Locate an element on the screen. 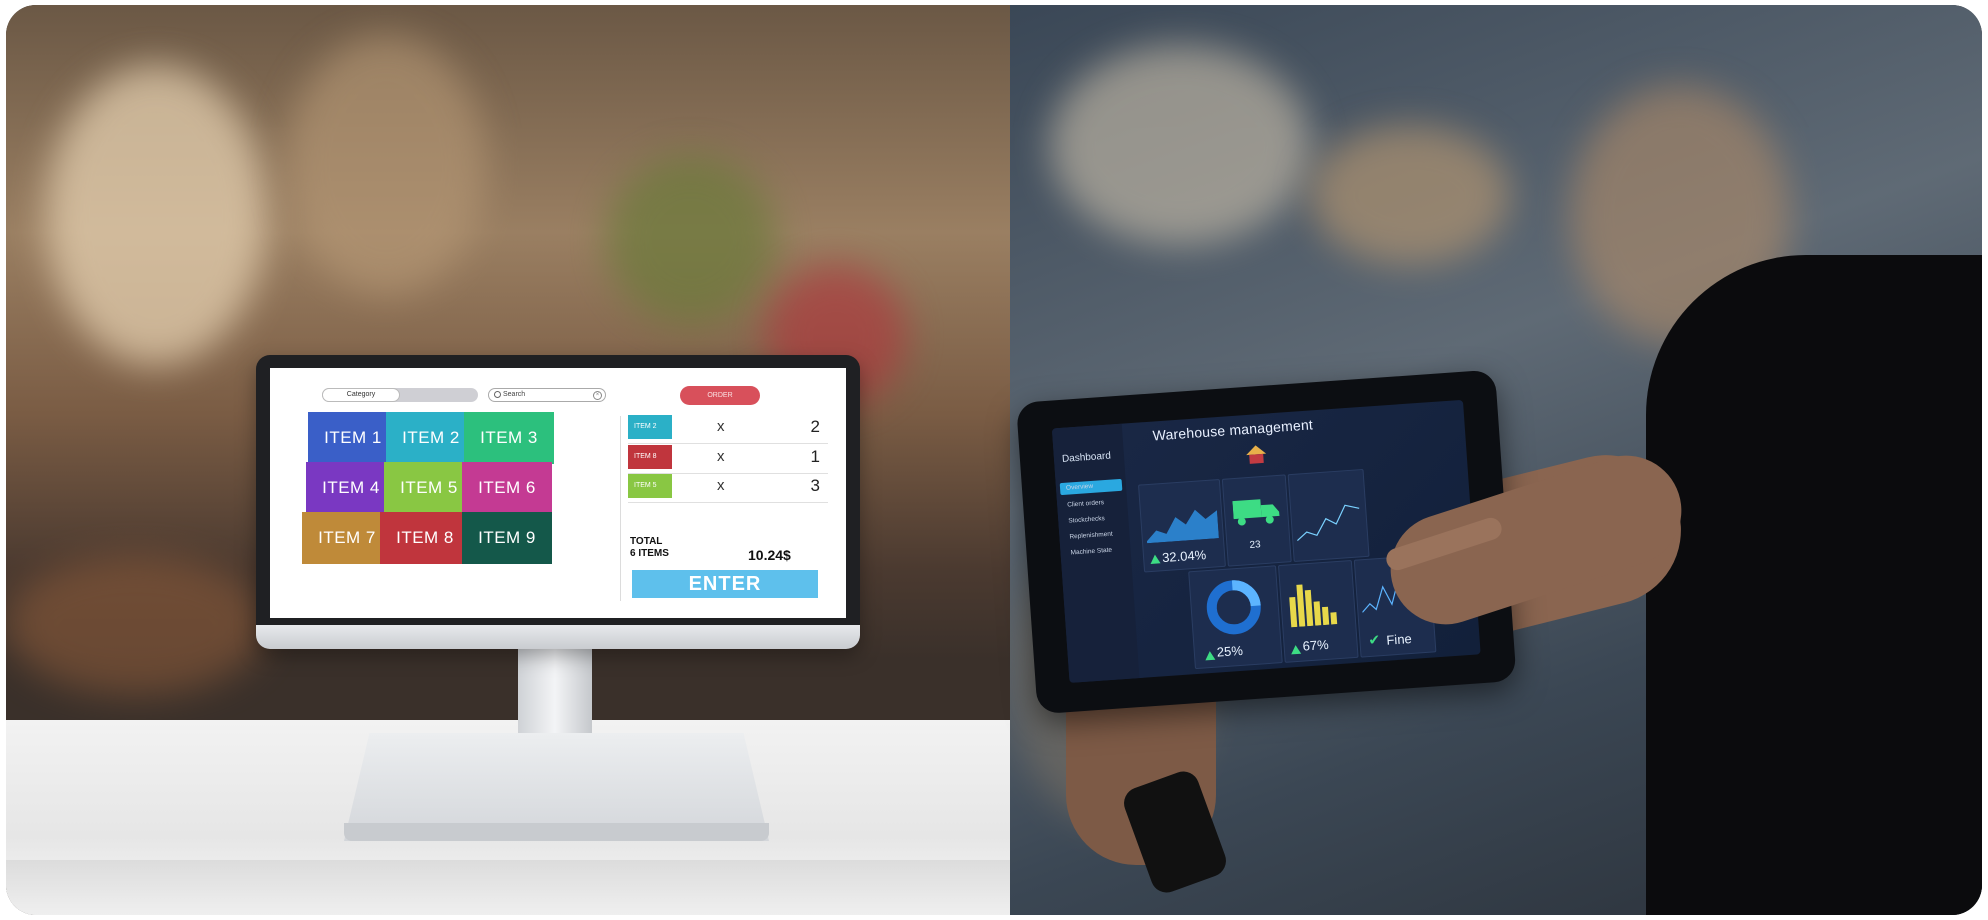  order-quantity: 2 is located at coordinates (815, 426).